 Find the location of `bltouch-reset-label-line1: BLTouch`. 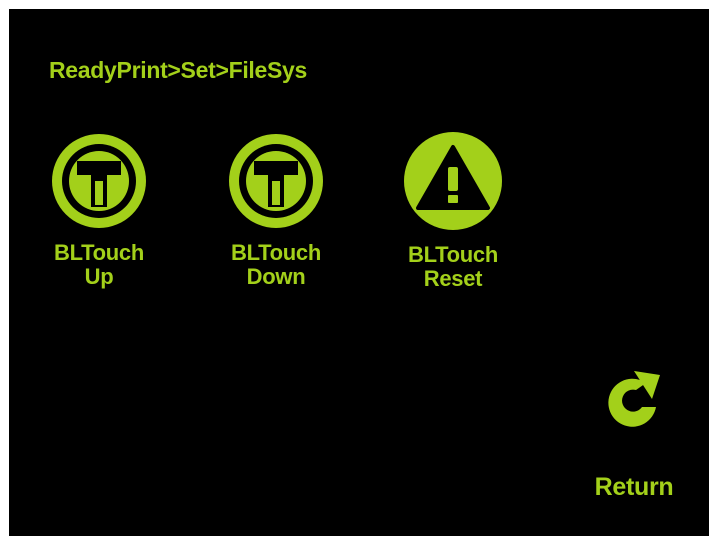

bltouch-reset-label-line1: BLTouch is located at coordinates (453, 254).